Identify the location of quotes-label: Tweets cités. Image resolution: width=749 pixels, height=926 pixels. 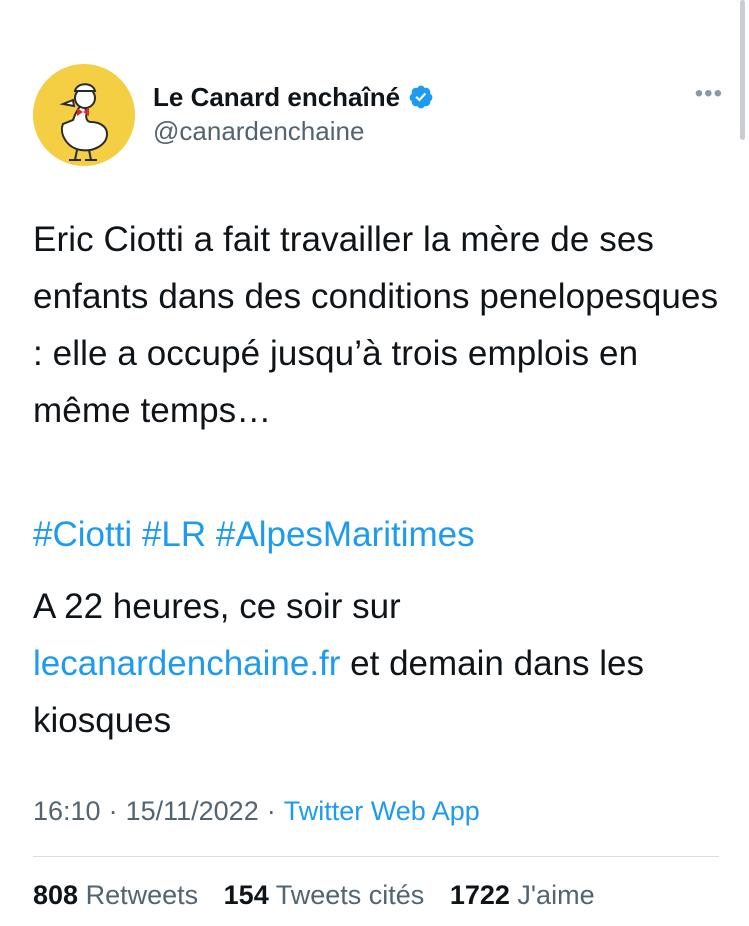
(350, 895).